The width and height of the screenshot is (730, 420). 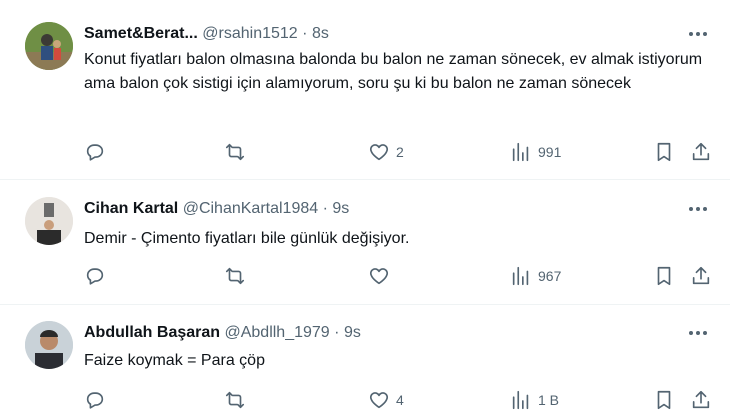 I want to click on view-count: 1 B, so click(x=549, y=400).